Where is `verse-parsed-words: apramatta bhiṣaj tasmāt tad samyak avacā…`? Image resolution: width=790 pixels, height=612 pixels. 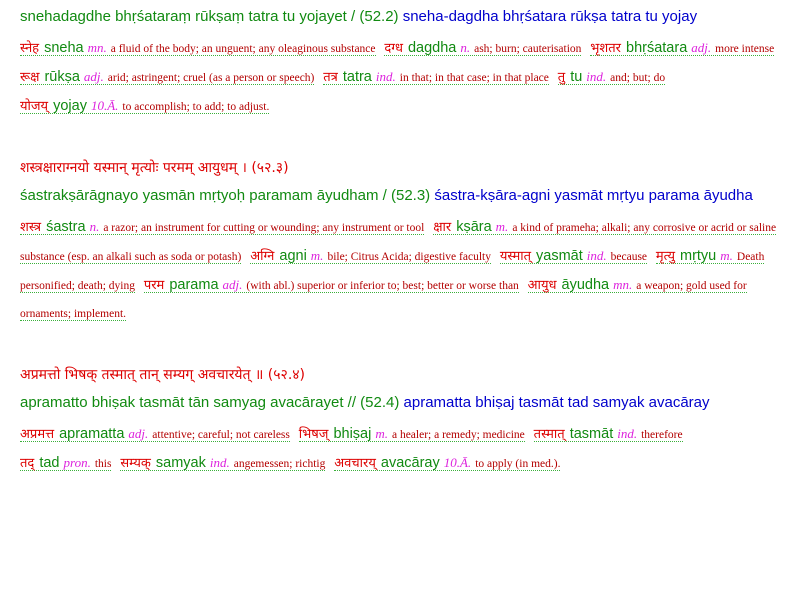 verse-parsed-words: apramatta bhiṣaj tasmāt tad samyak avacā… is located at coordinates (556, 402).